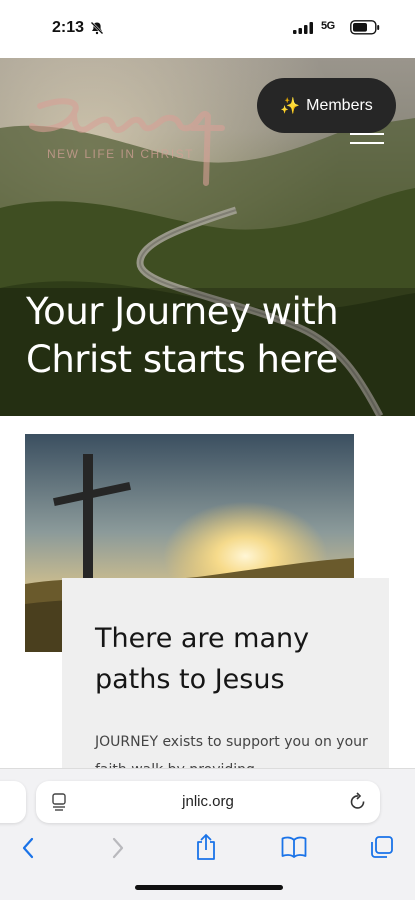 This screenshot has width=415, height=900. What do you see at coordinates (365, 27) in the screenshot?
I see `battery-icon` at bounding box center [365, 27].